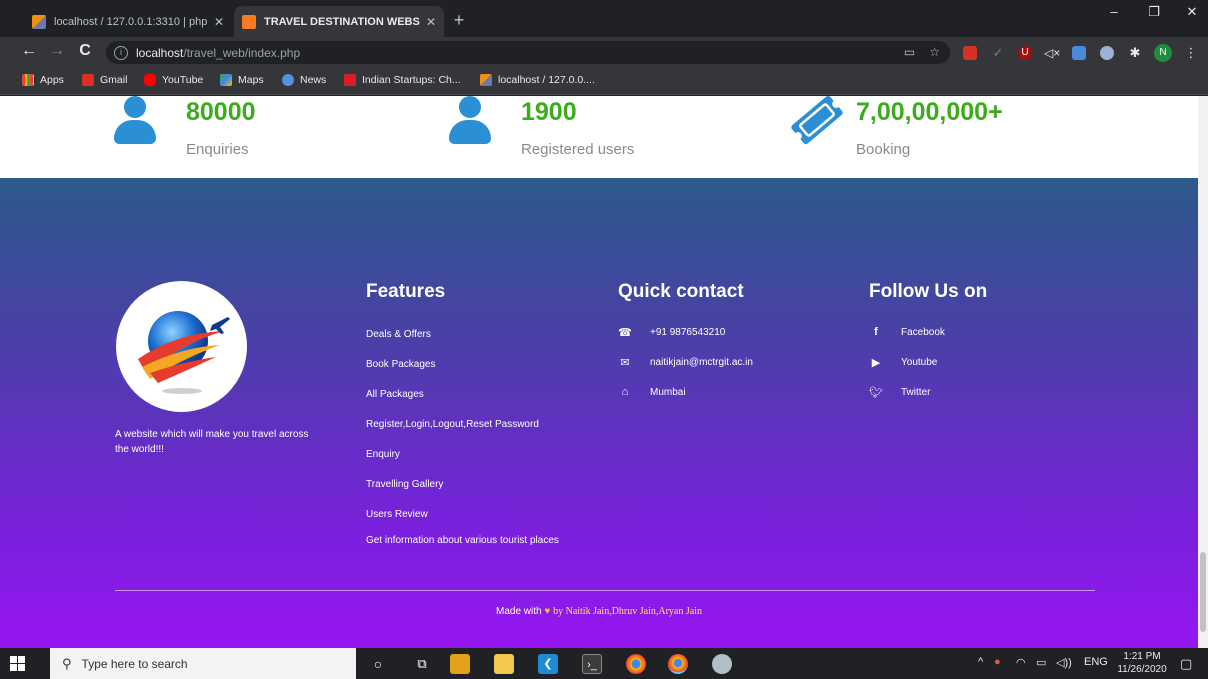 Image resolution: width=1208 pixels, height=679 pixels. What do you see at coordinates (876, 332) in the screenshot?
I see `facebook-icon: f` at bounding box center [876, 332].